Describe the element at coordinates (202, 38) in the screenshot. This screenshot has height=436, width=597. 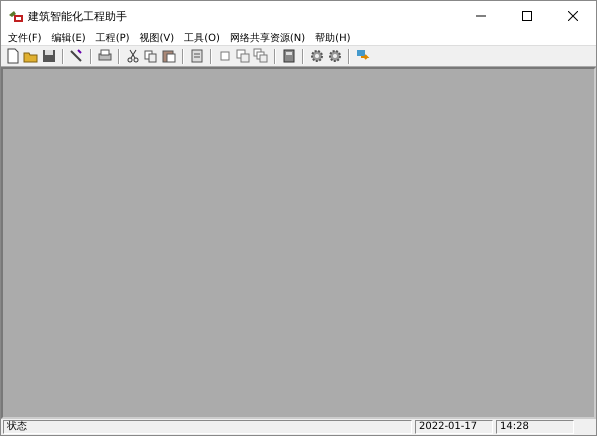
I see `menu-item: 工具(O)` at that location.